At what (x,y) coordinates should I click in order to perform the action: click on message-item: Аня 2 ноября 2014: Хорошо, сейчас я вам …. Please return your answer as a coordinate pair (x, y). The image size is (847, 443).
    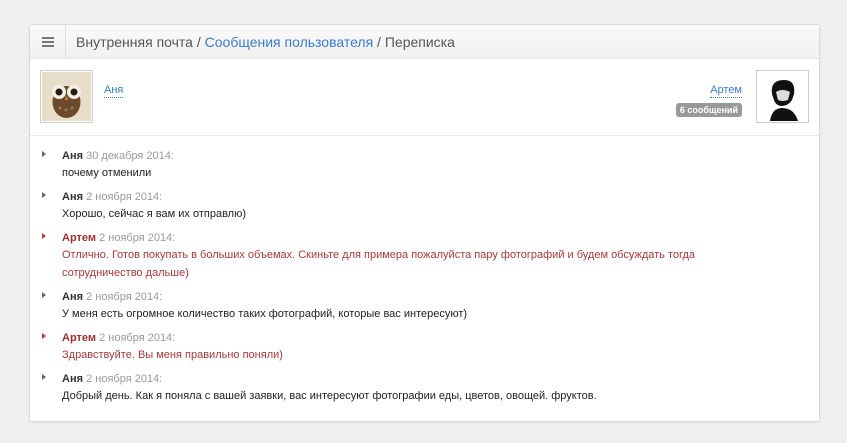
    Looking at the image, I should click on (424, 206).